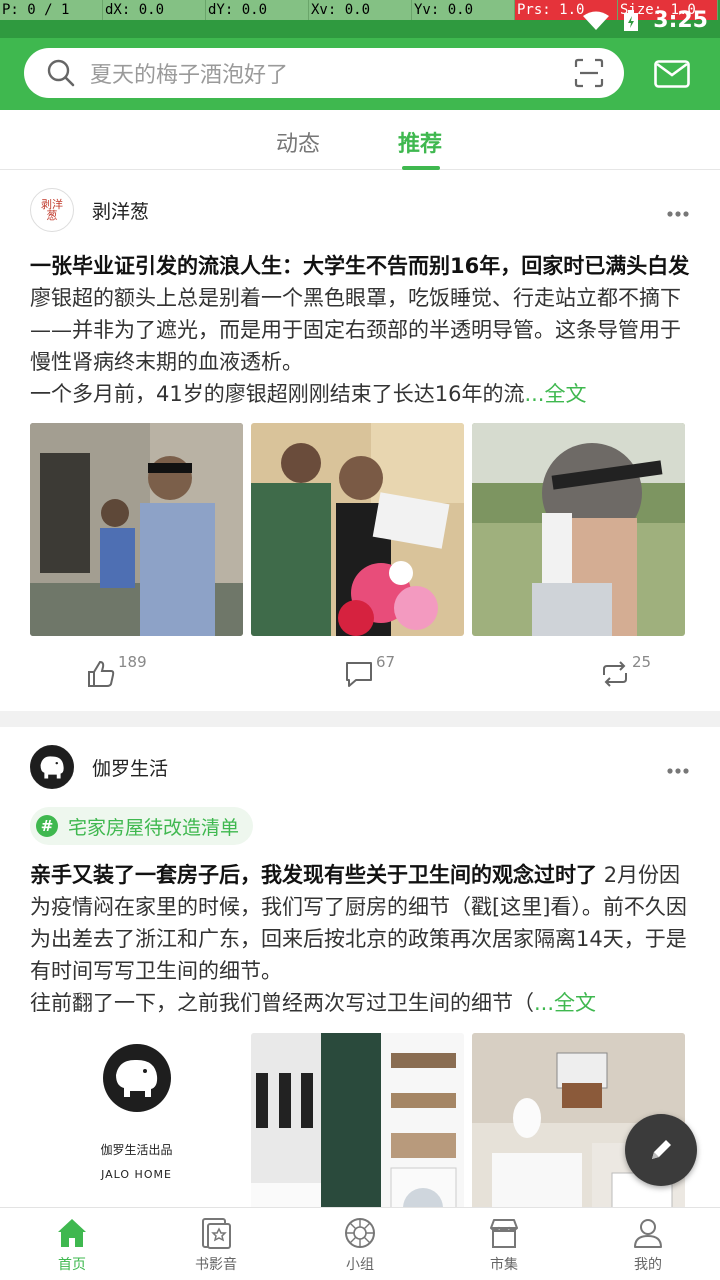 The height and width of the screenshot is (1280, 720). Describe the element at coordinates (360, 10) in the screenshot. I see `debug-xv: Xv: 0.0` at that location.